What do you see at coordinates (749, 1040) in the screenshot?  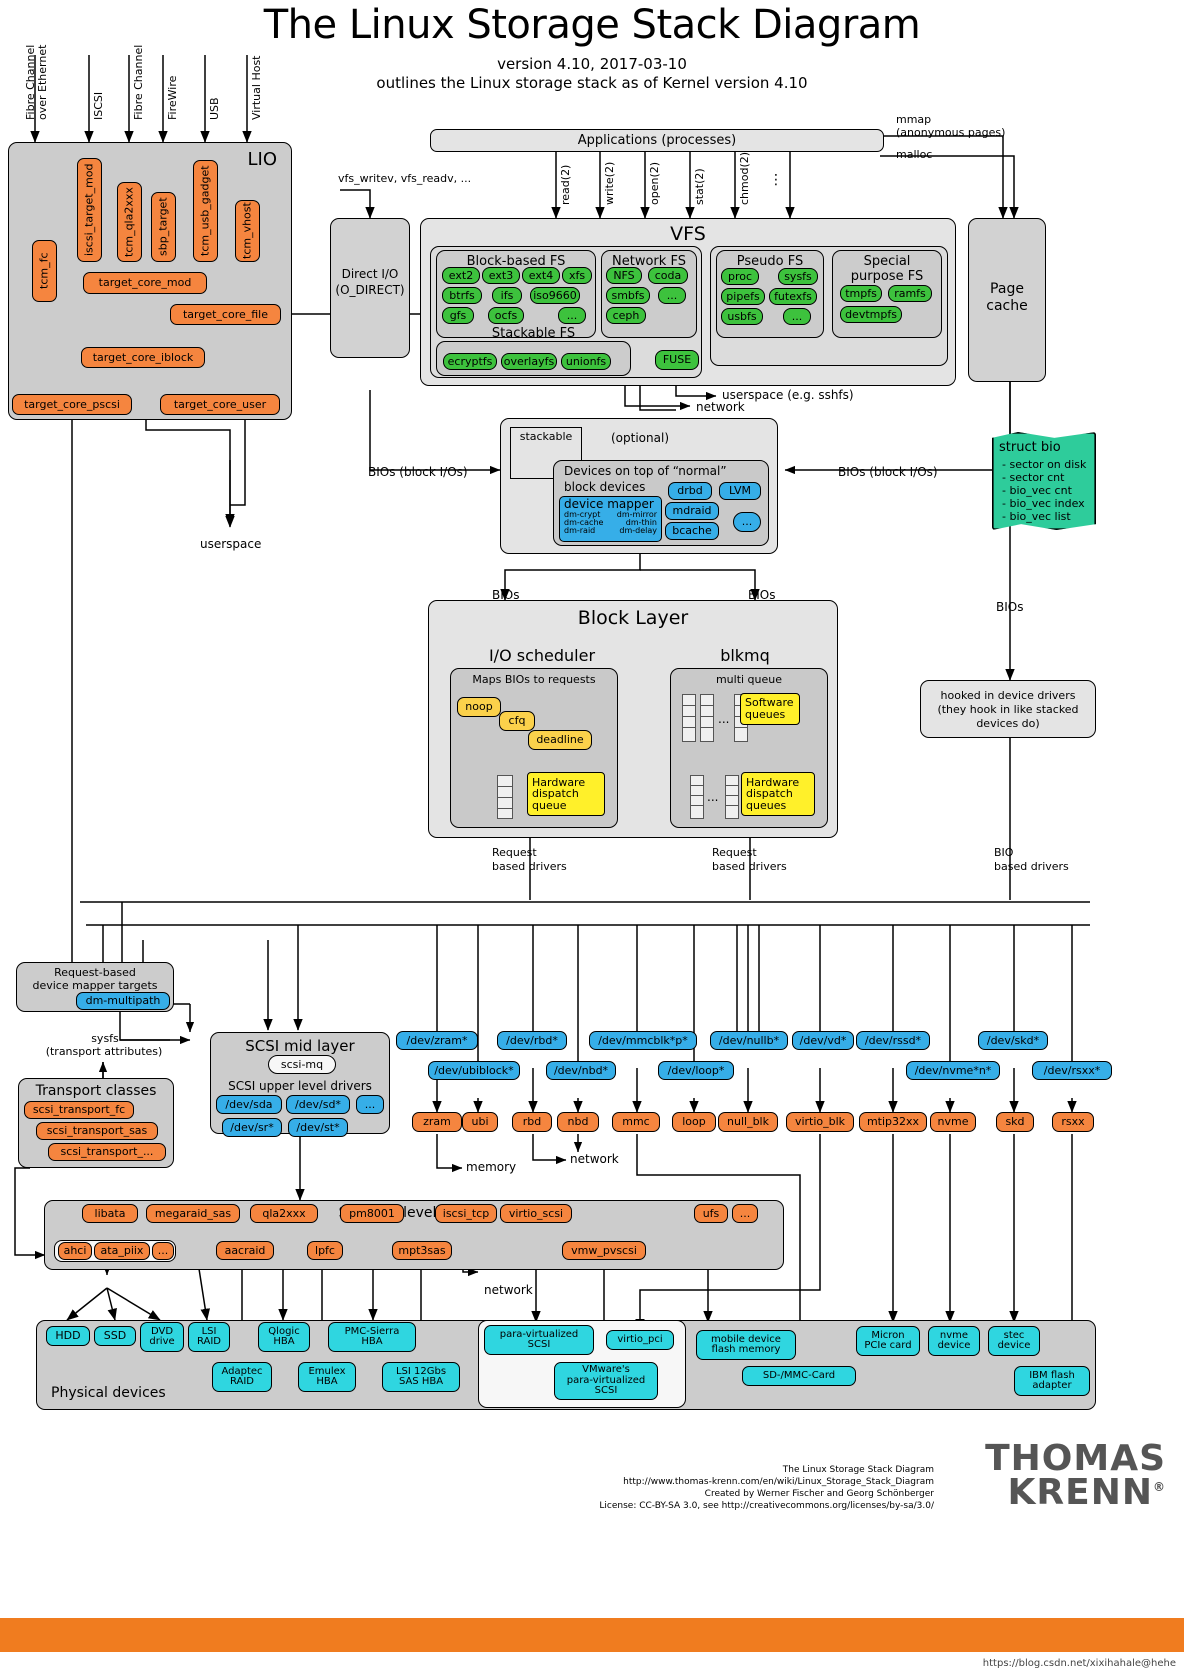 I see `dev-node-nullb: /dev/nullb*` at bounding box center [749, 1040].